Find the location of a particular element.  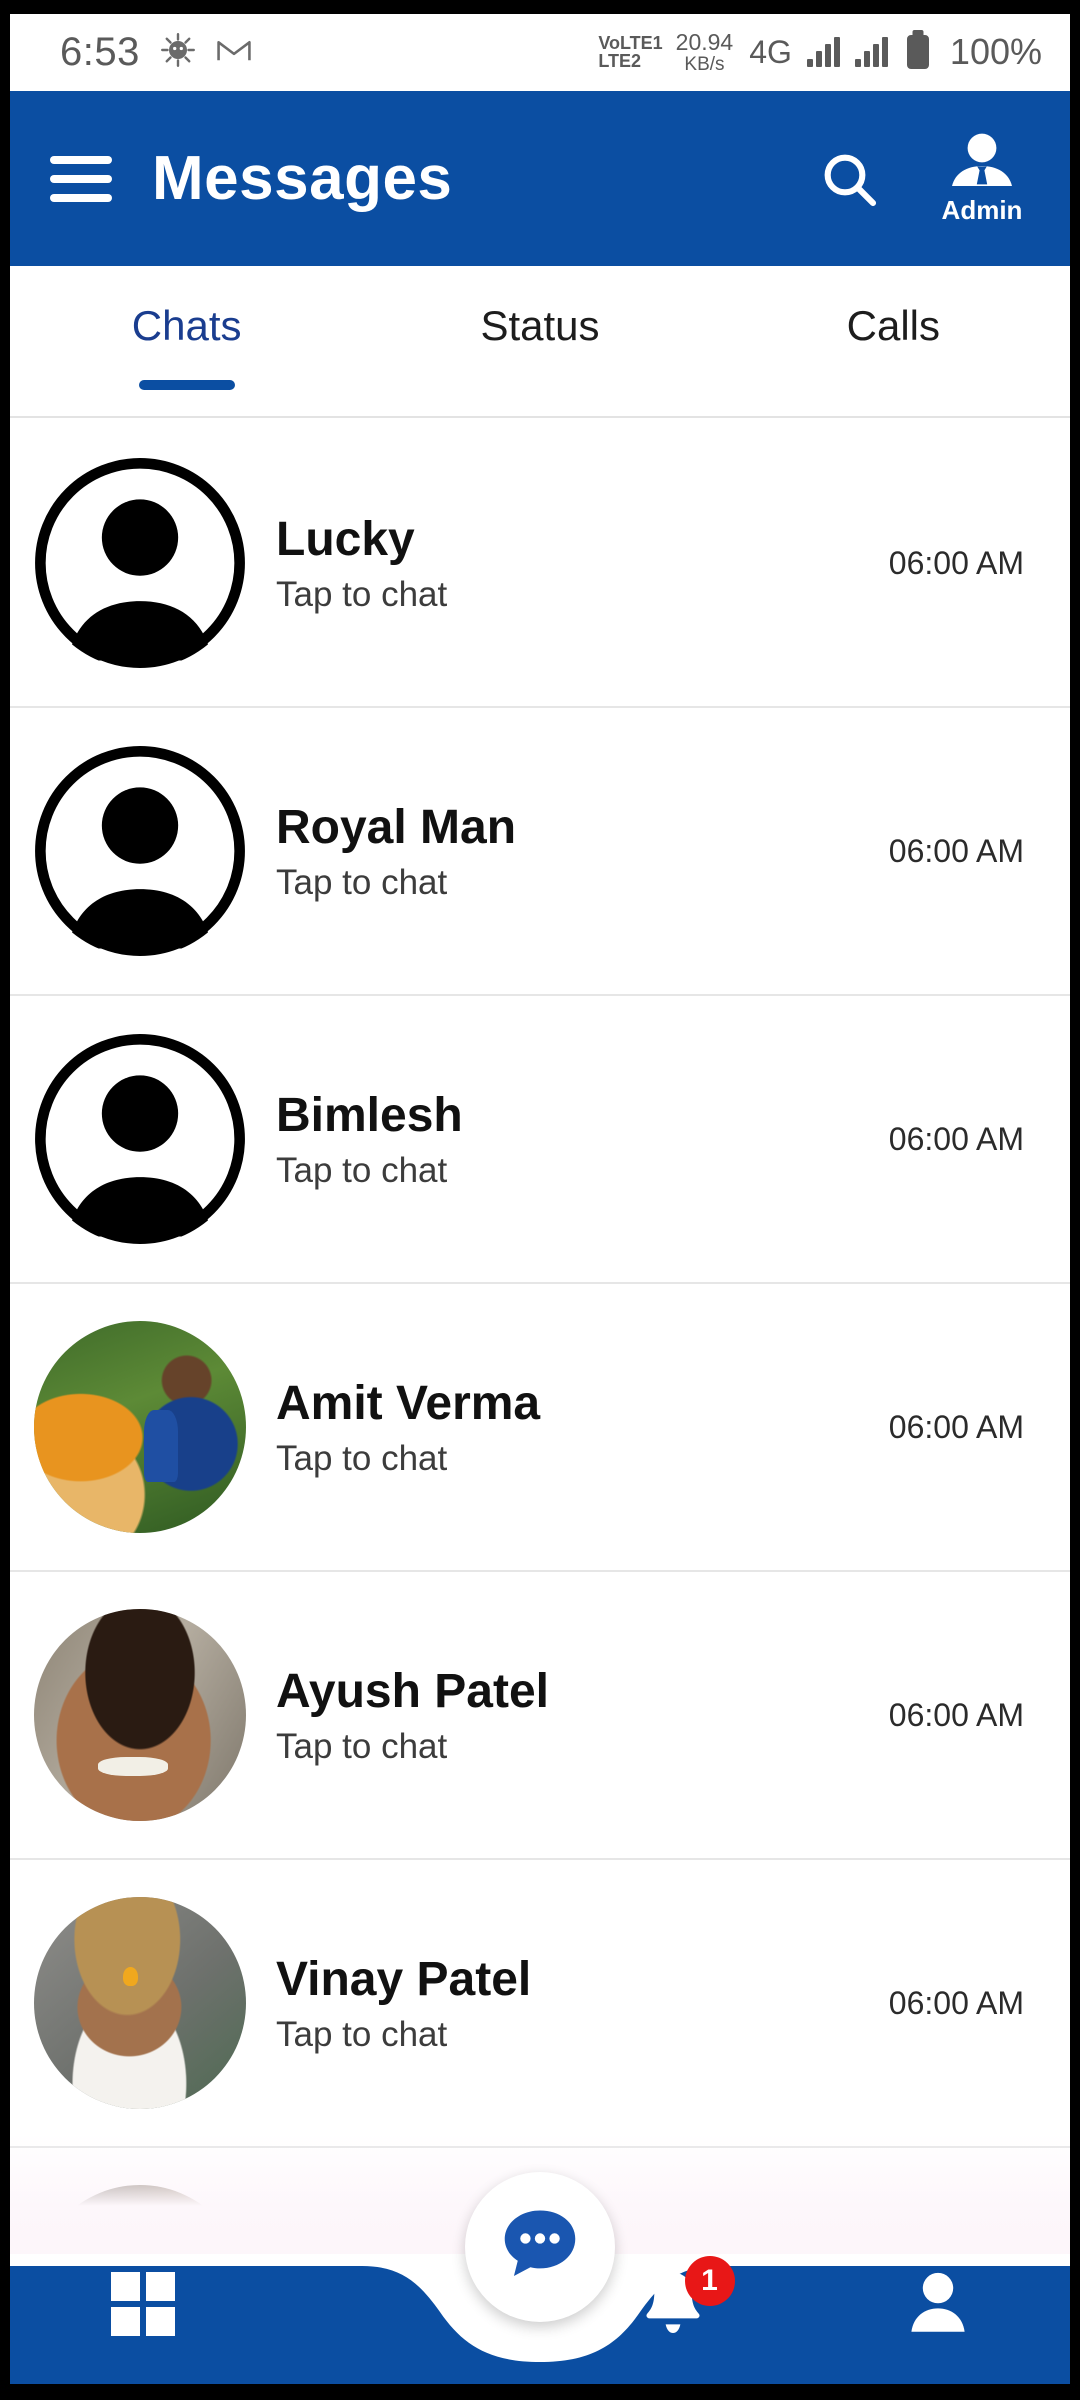

tab-bar: Chats Status Calls is located at coordinates (540, 342).